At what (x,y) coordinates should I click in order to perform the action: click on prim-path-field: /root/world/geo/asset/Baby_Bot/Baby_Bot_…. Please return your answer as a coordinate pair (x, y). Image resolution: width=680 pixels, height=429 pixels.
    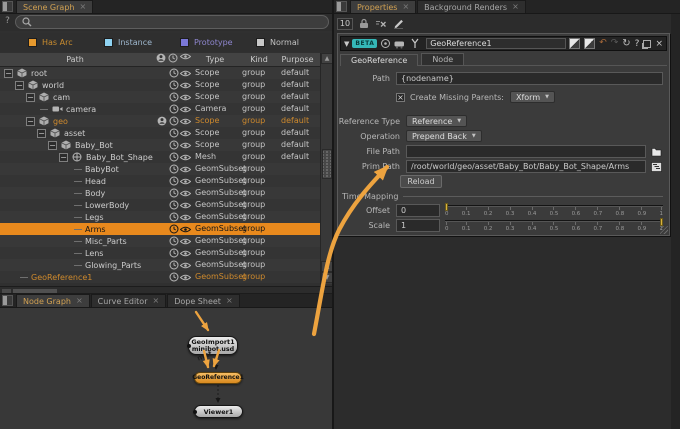
    Looking at the image, I should click on (526, 166).